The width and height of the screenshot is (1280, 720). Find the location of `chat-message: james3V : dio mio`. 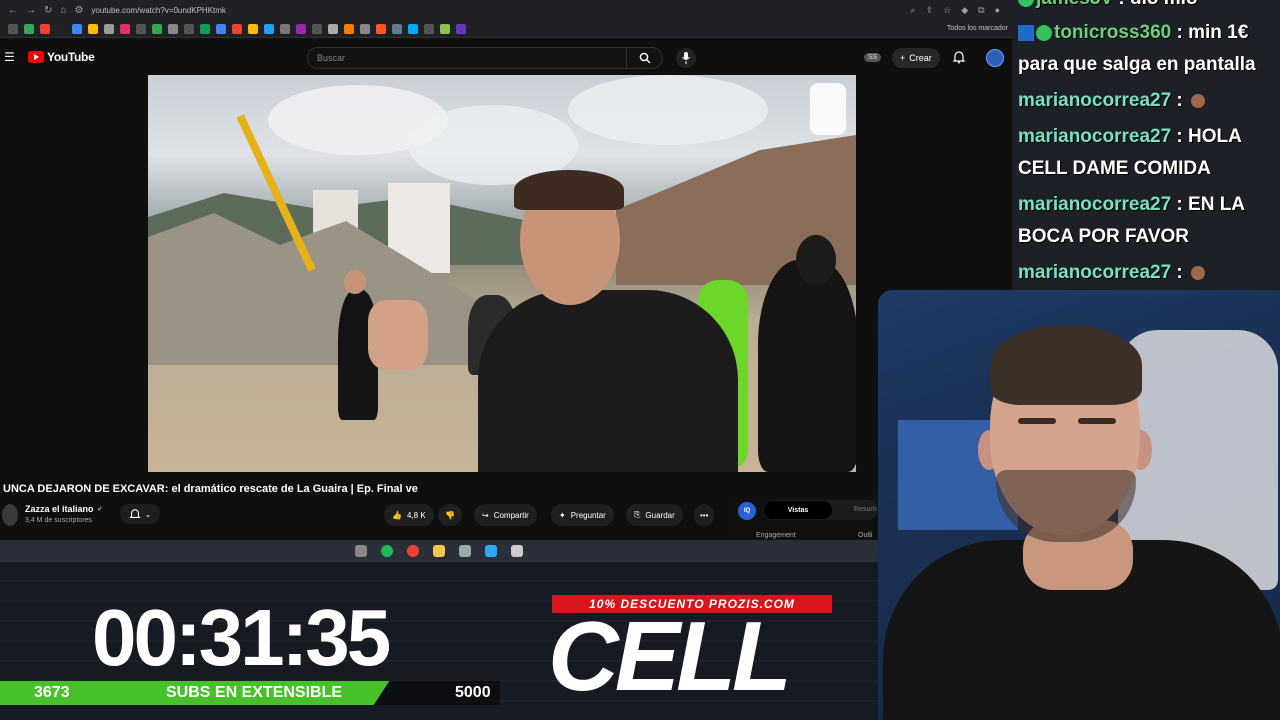

chat-message: james3V : dio mio is located at coordinates (1108, 5).